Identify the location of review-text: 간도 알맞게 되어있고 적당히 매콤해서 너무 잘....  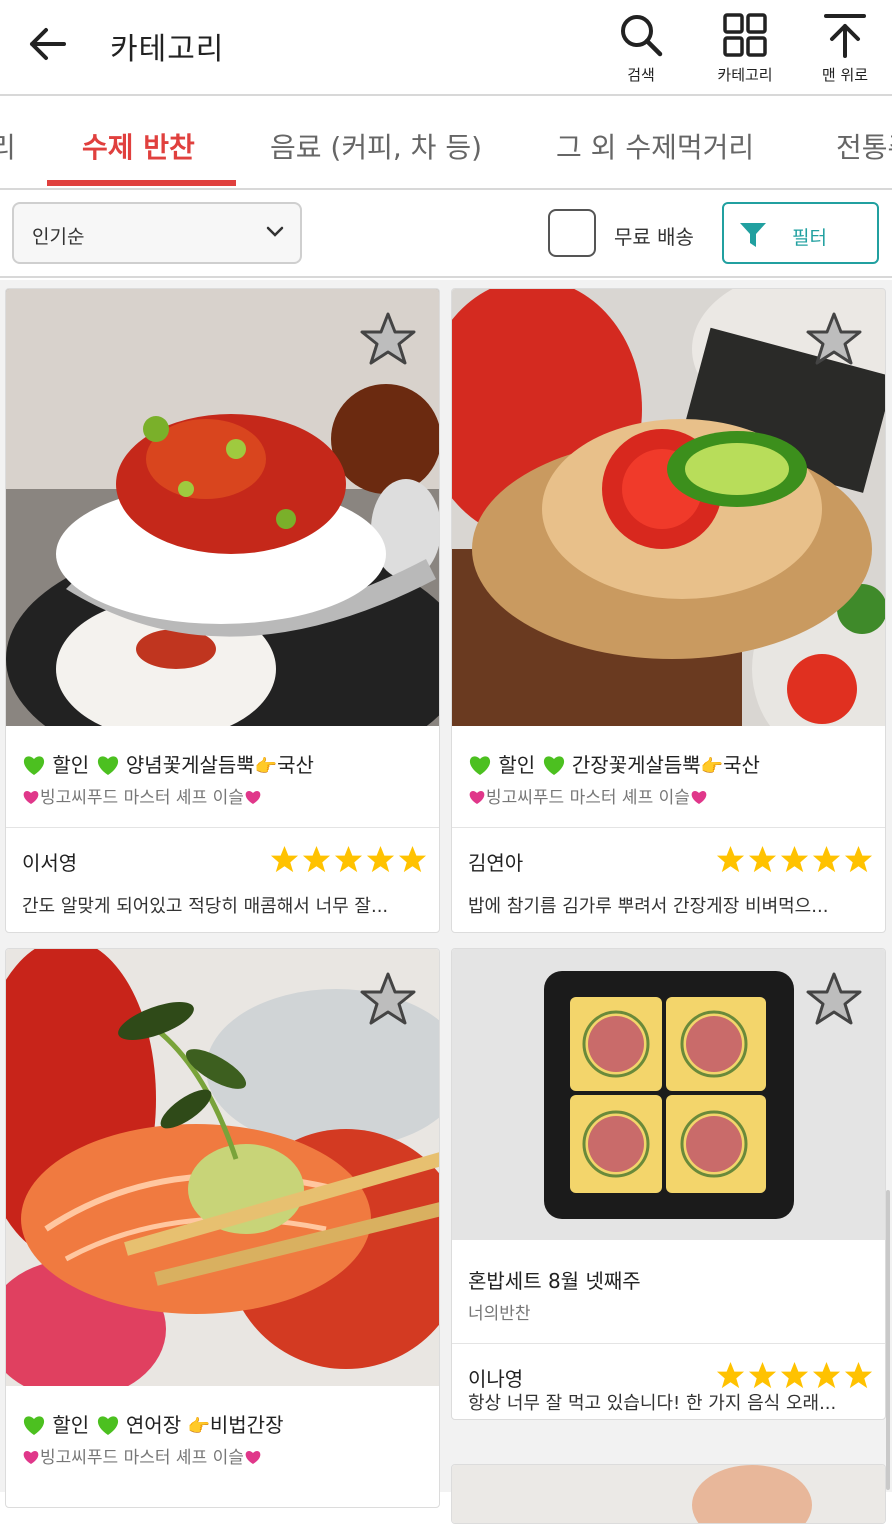
(205, 906).